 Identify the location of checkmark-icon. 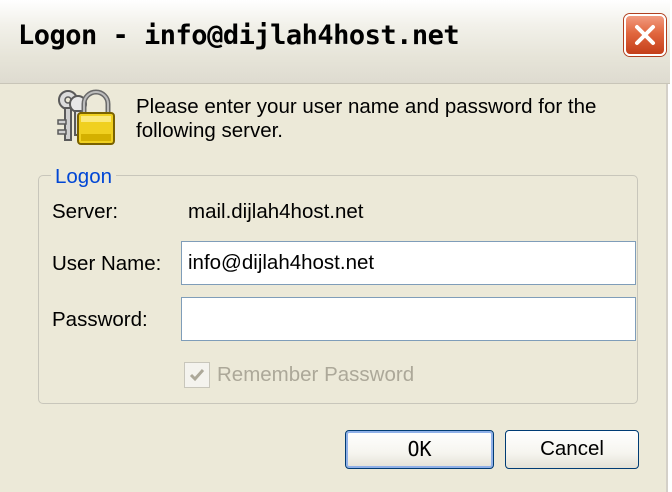
(197, 375).